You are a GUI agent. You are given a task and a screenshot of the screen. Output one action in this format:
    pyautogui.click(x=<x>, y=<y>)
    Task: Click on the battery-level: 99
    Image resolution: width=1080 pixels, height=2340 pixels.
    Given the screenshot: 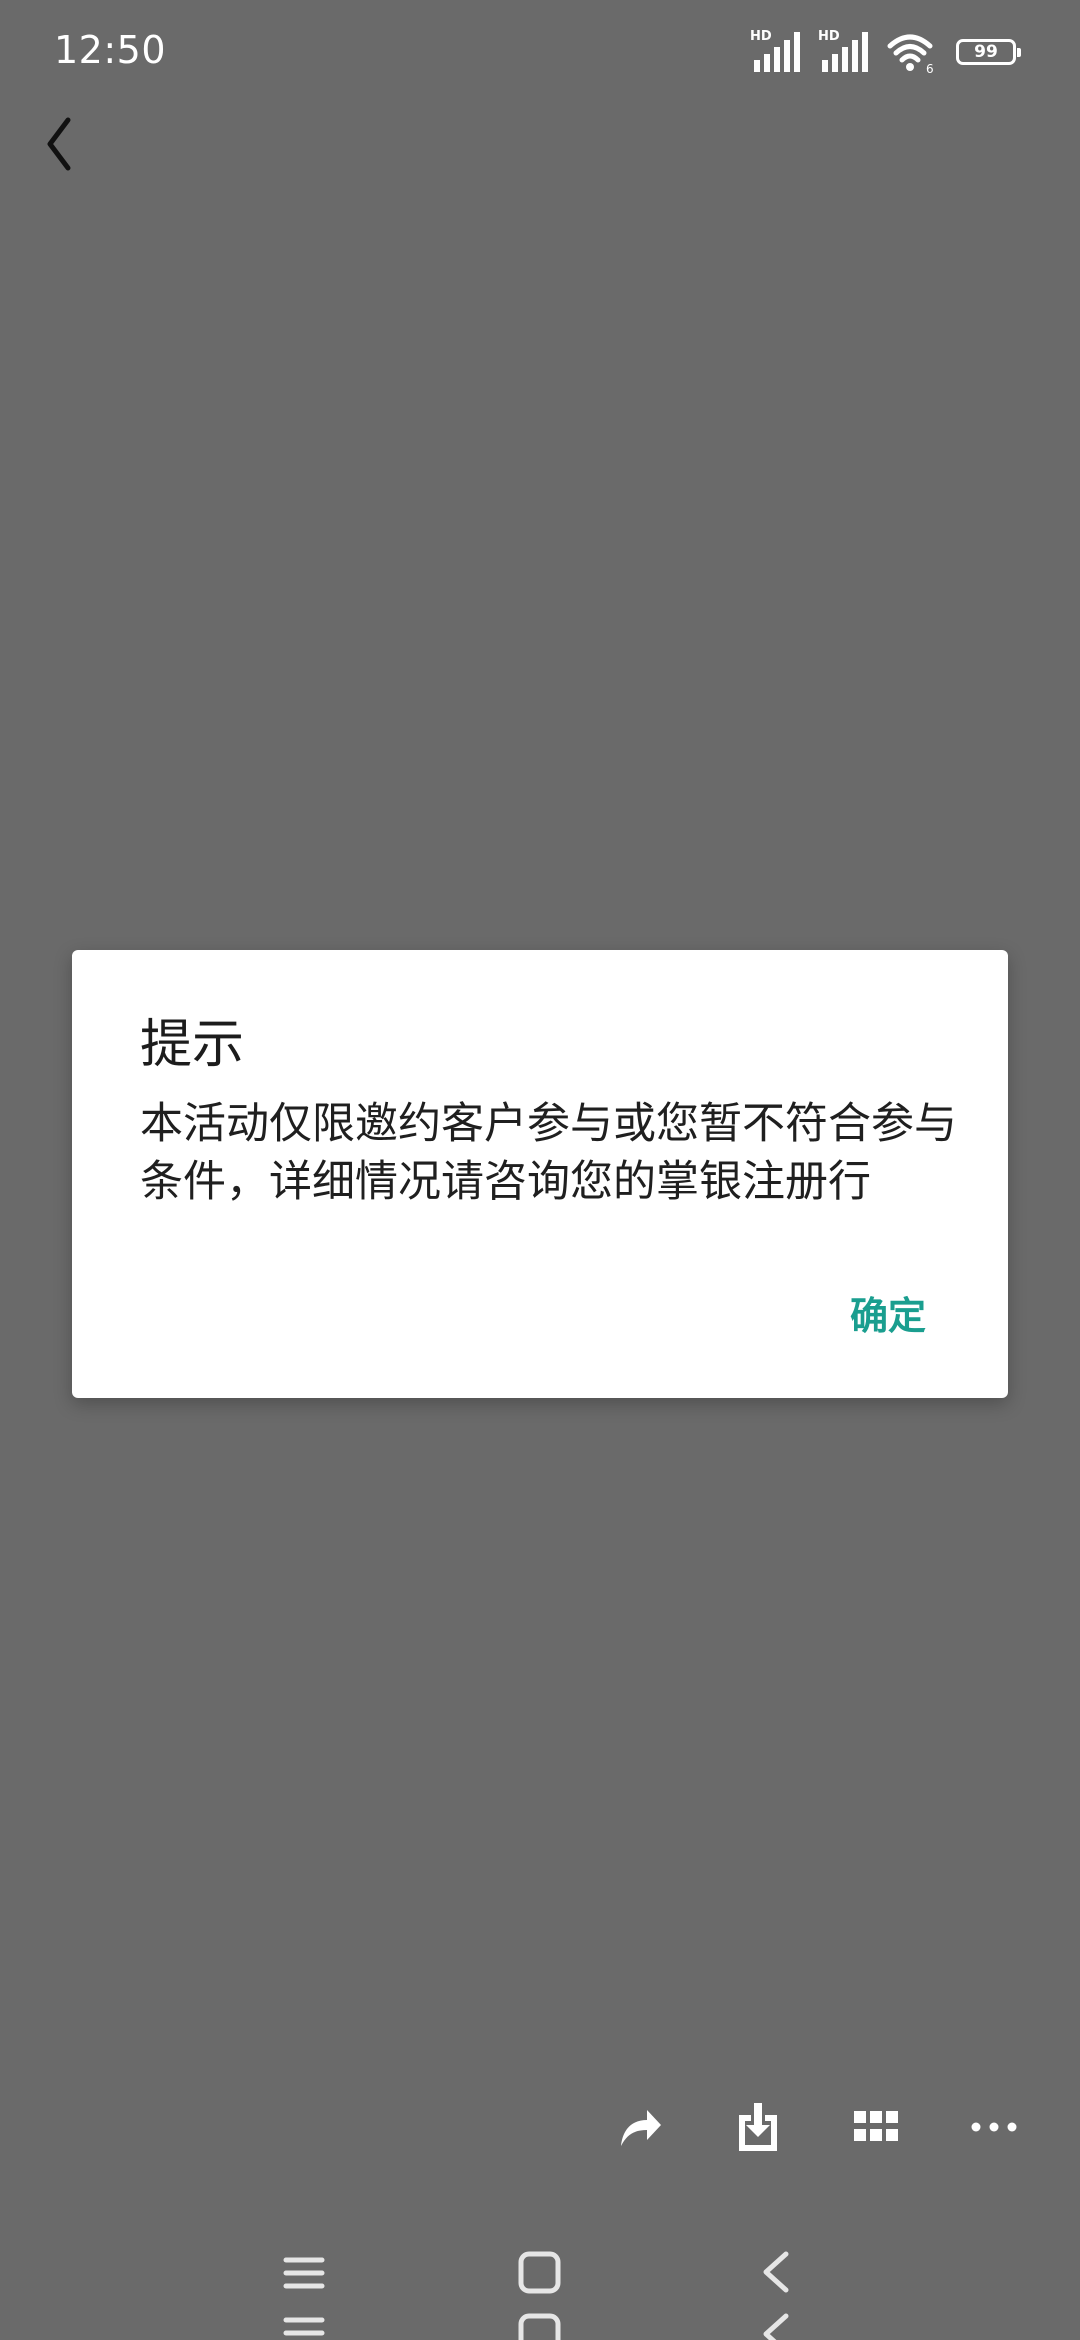 What is the action you would take?
    pyautogui.click(x=986, y=52)
    